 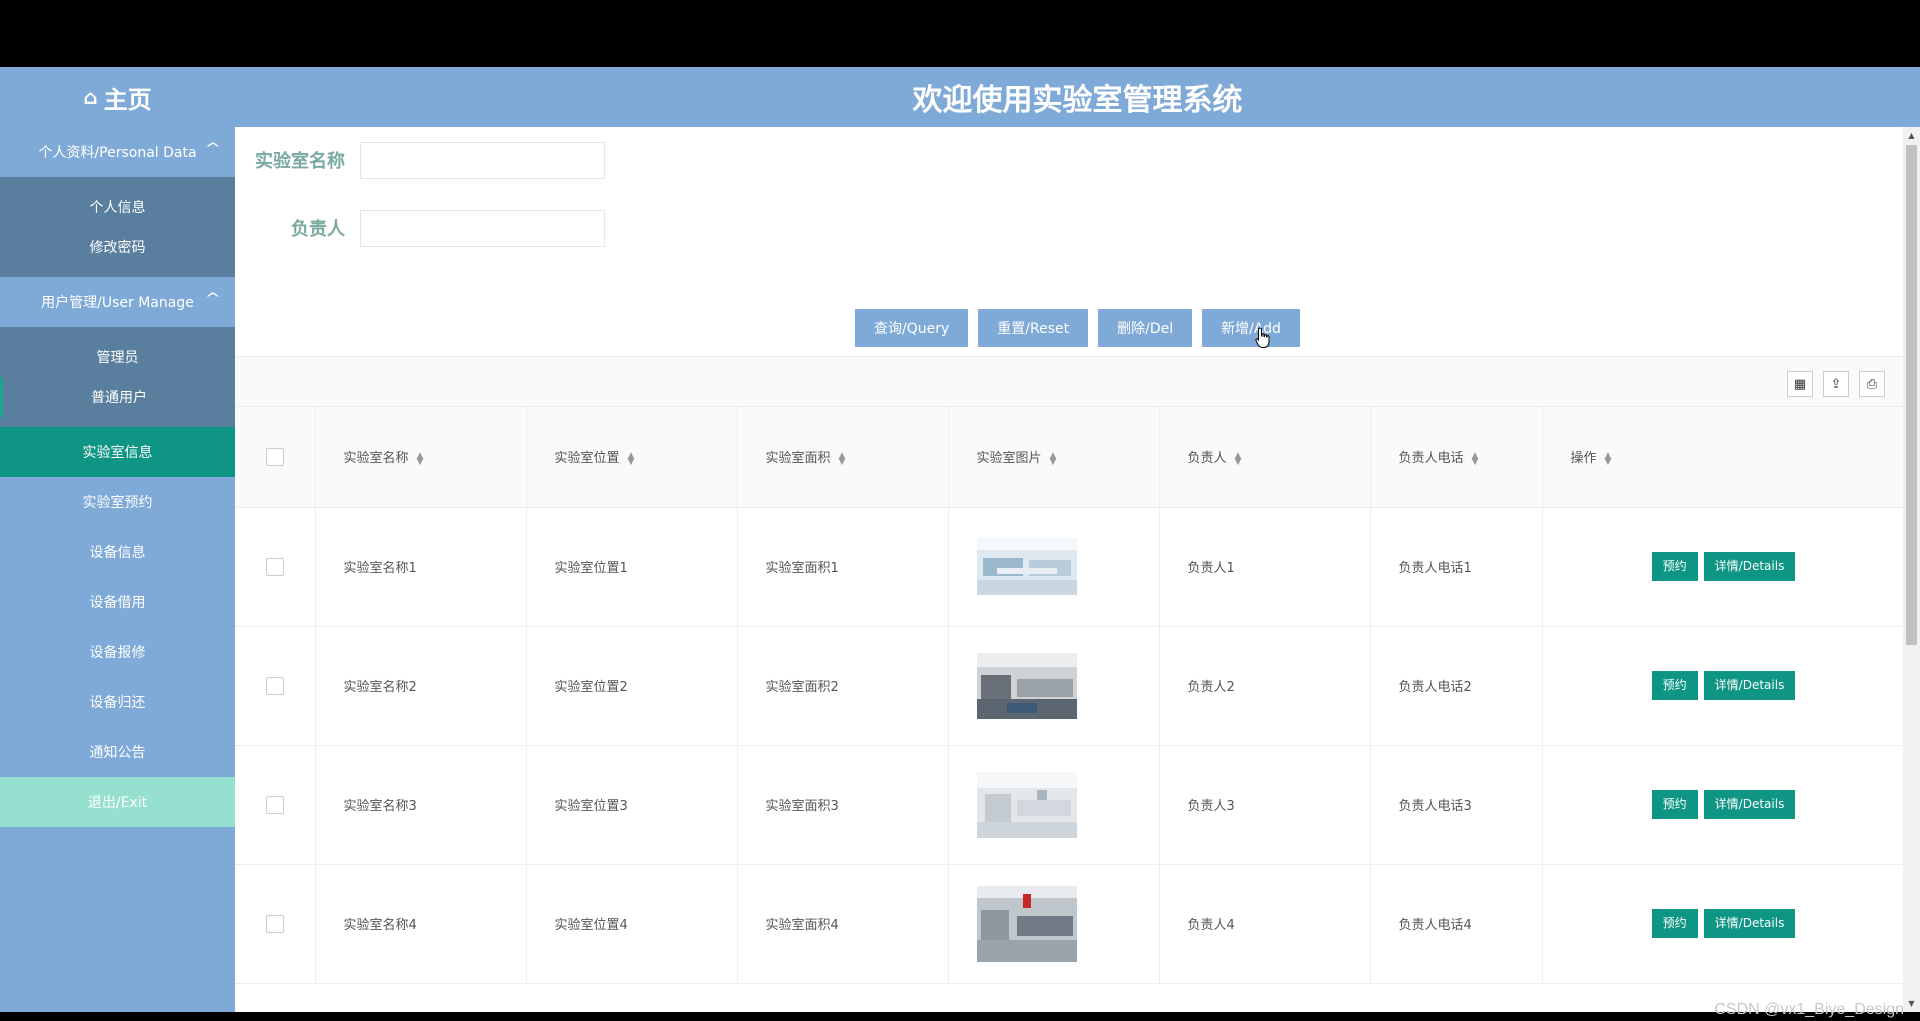 I want to click on add-button: 新增/Add, so click(x=1251, y=328).